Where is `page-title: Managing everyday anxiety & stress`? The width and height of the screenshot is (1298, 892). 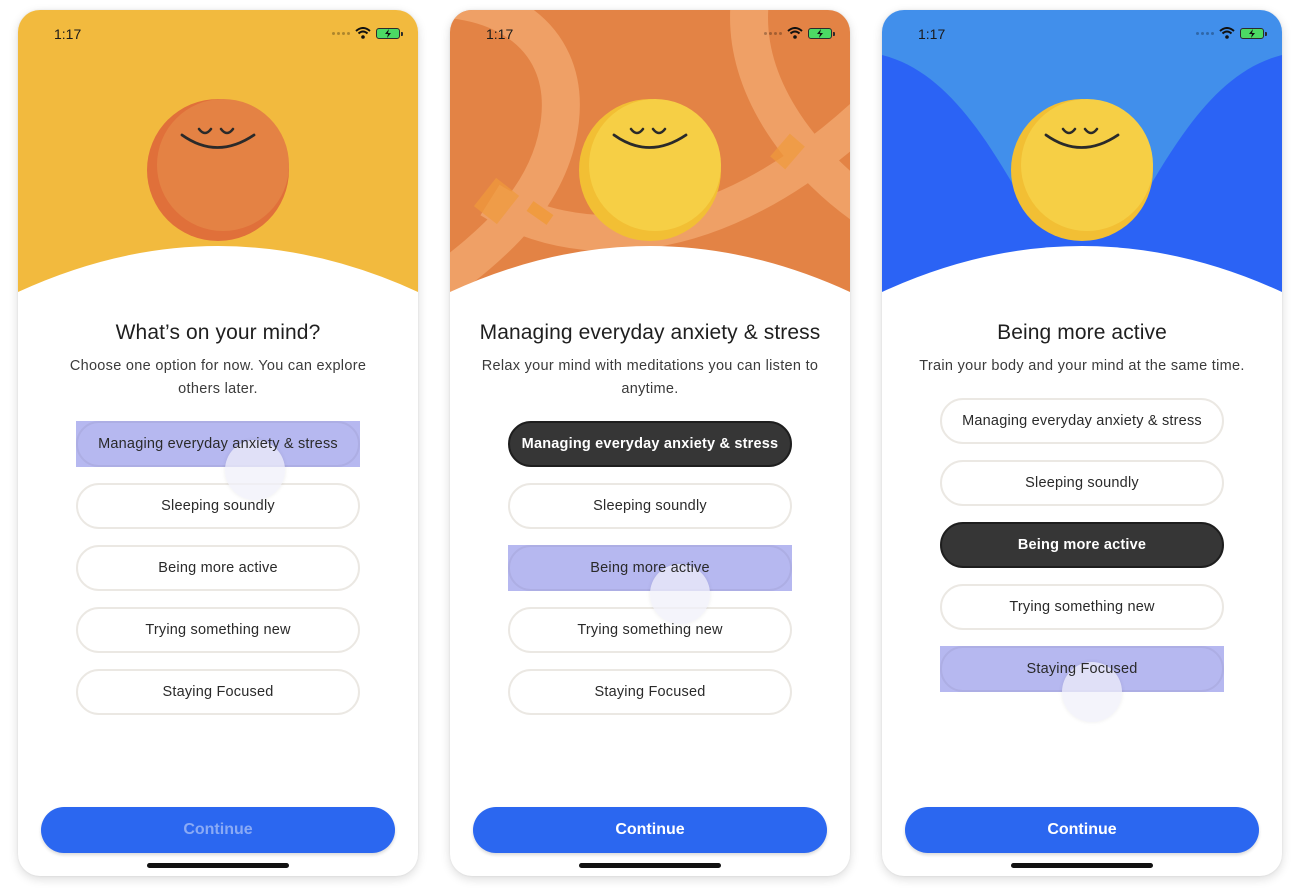
page-title: Managing everyday anxiety & stress is located at coordinates (650, 332).